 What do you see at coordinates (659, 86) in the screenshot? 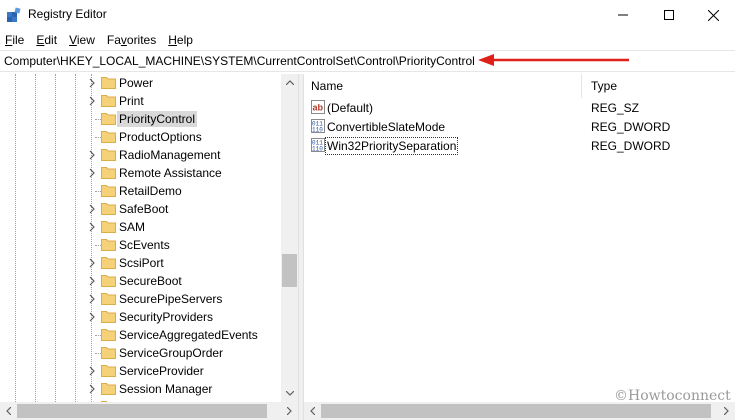
I see `column-header-type: Type` at bounding box center [659, 86].